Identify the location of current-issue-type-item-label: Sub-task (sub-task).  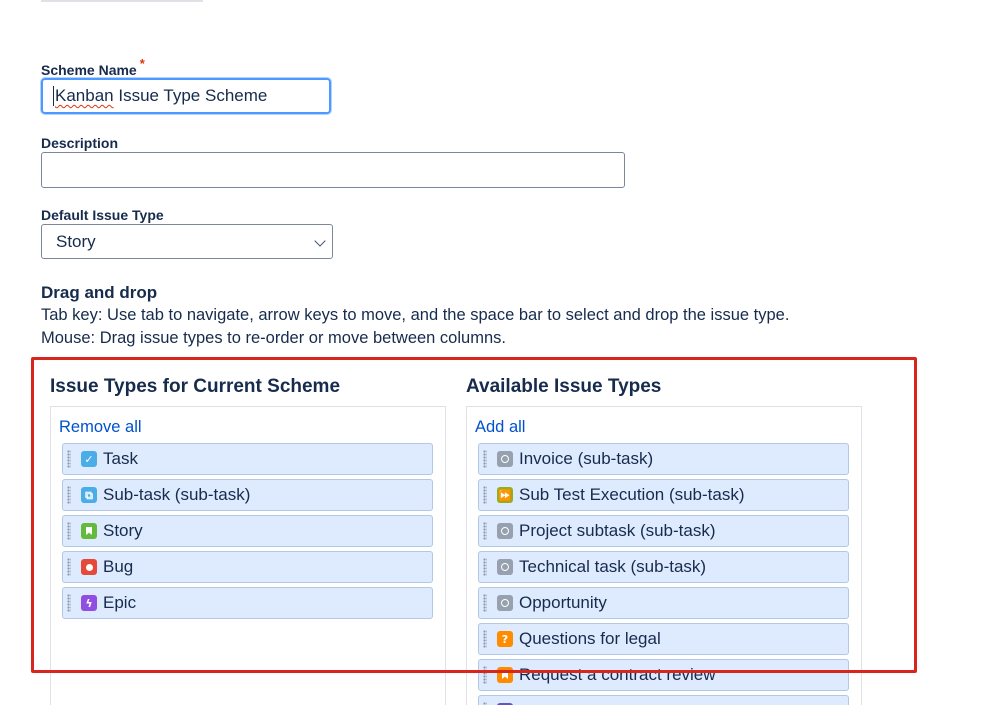
(177, 494).